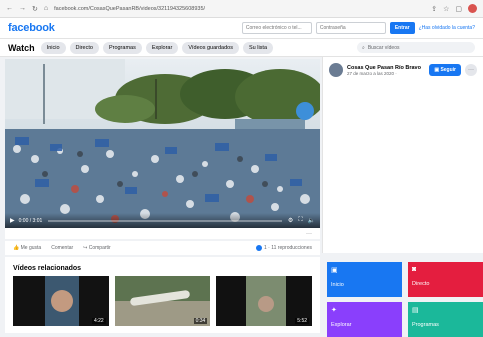 The image size is (483, 337). I want to click on play-icon: ▶, so click(12, 220).